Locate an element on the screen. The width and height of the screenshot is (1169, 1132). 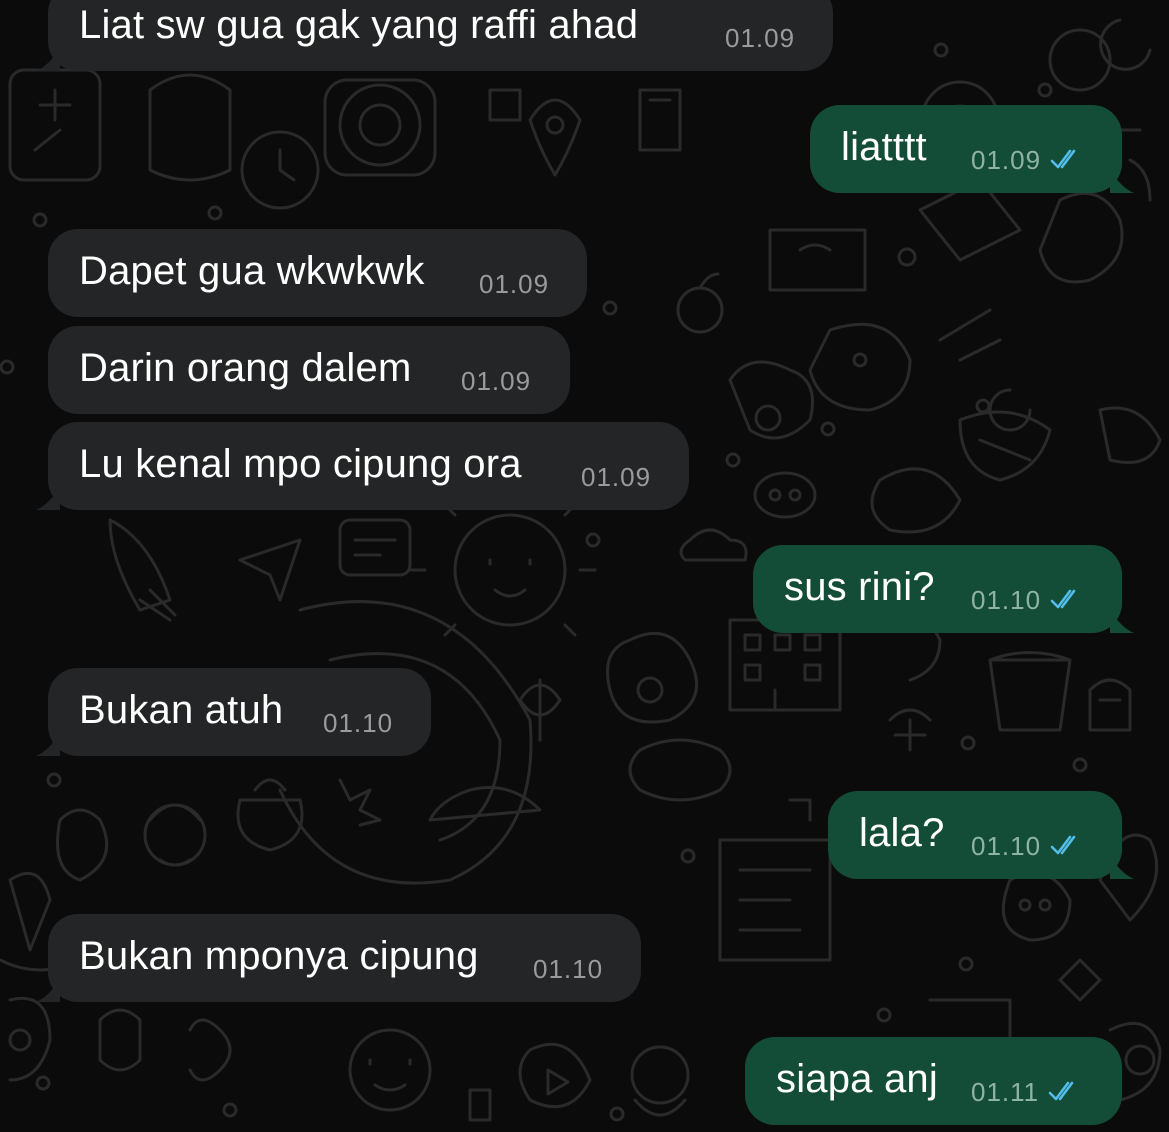
message-bubble-incoming: Bukan mponya cipung 01.10 is located at coordinates (338, 958).